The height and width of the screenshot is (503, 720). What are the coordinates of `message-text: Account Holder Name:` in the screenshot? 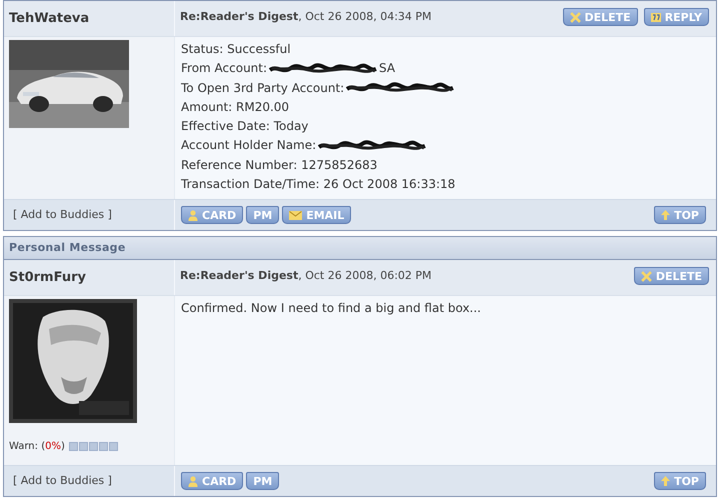 It's located at (248, 145).